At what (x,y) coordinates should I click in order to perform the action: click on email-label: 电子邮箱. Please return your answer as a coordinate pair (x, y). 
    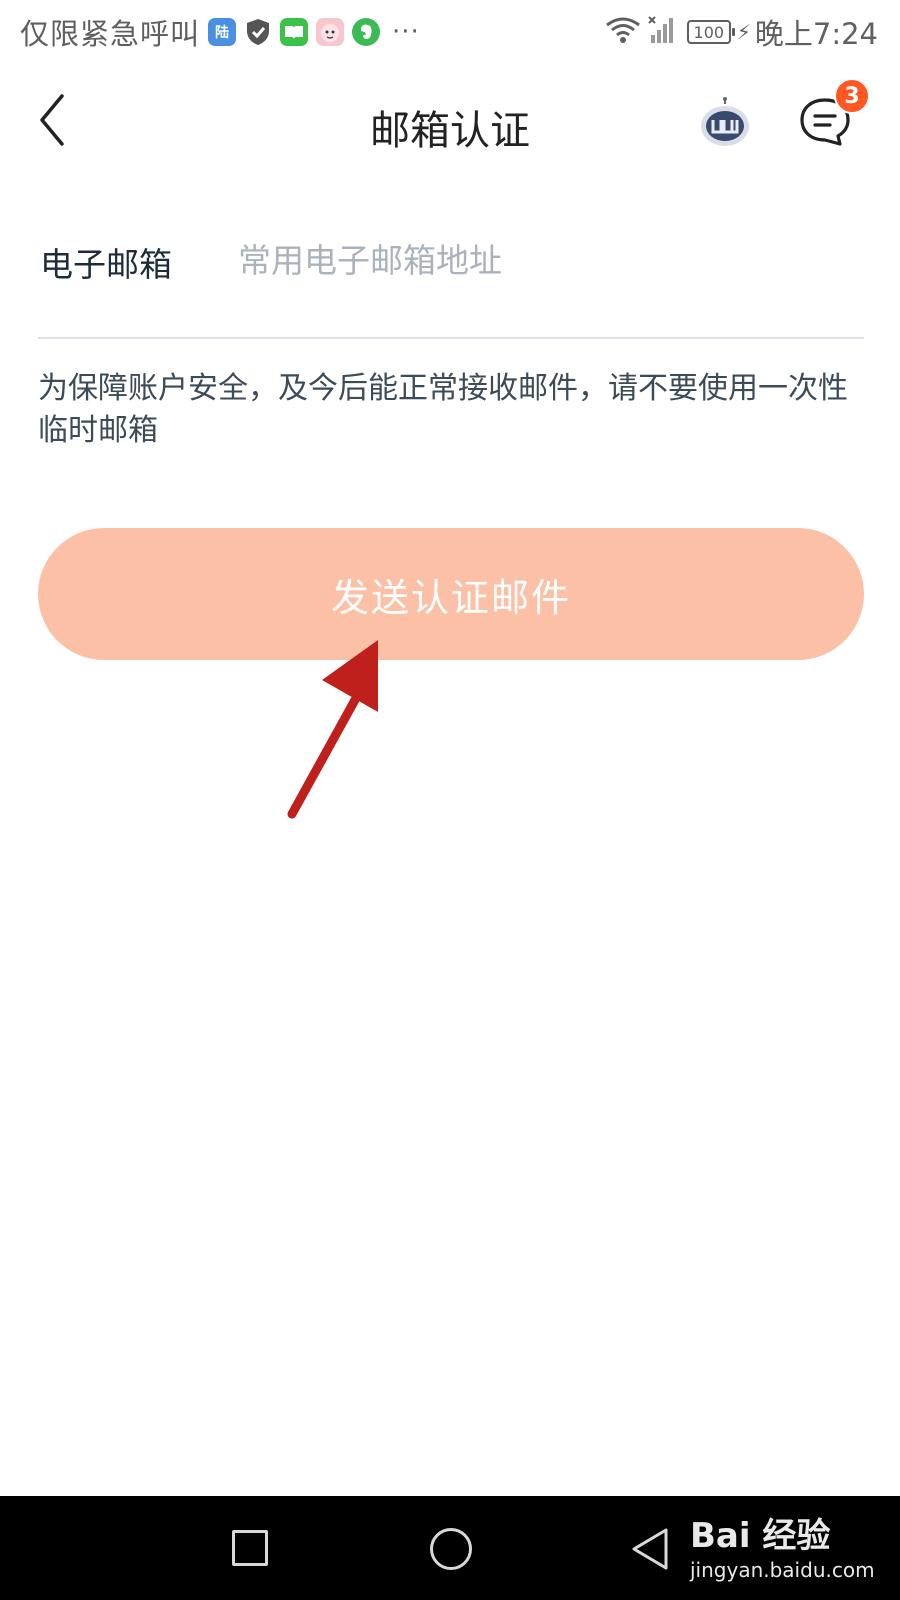
    Looking at the image, I should click on (106, 264).